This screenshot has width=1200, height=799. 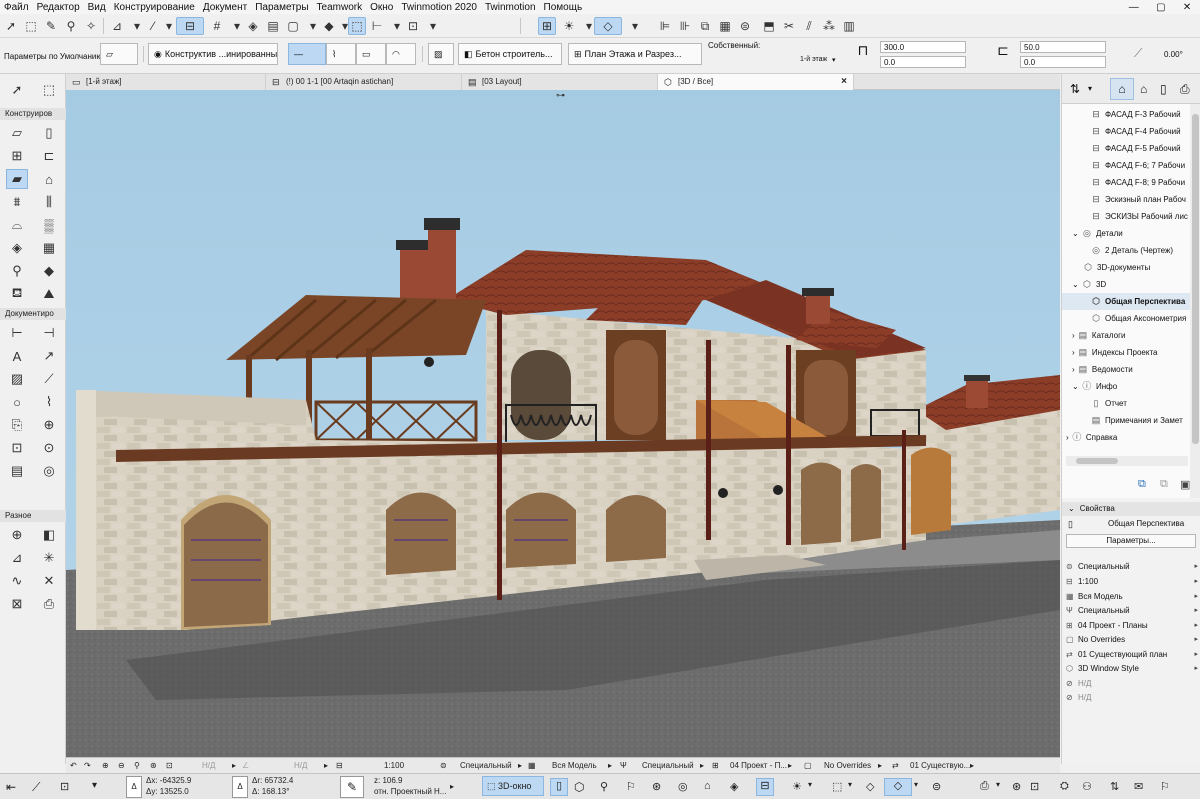 I want to click on expand-toggle: ›, so click(x=1073, y=352).